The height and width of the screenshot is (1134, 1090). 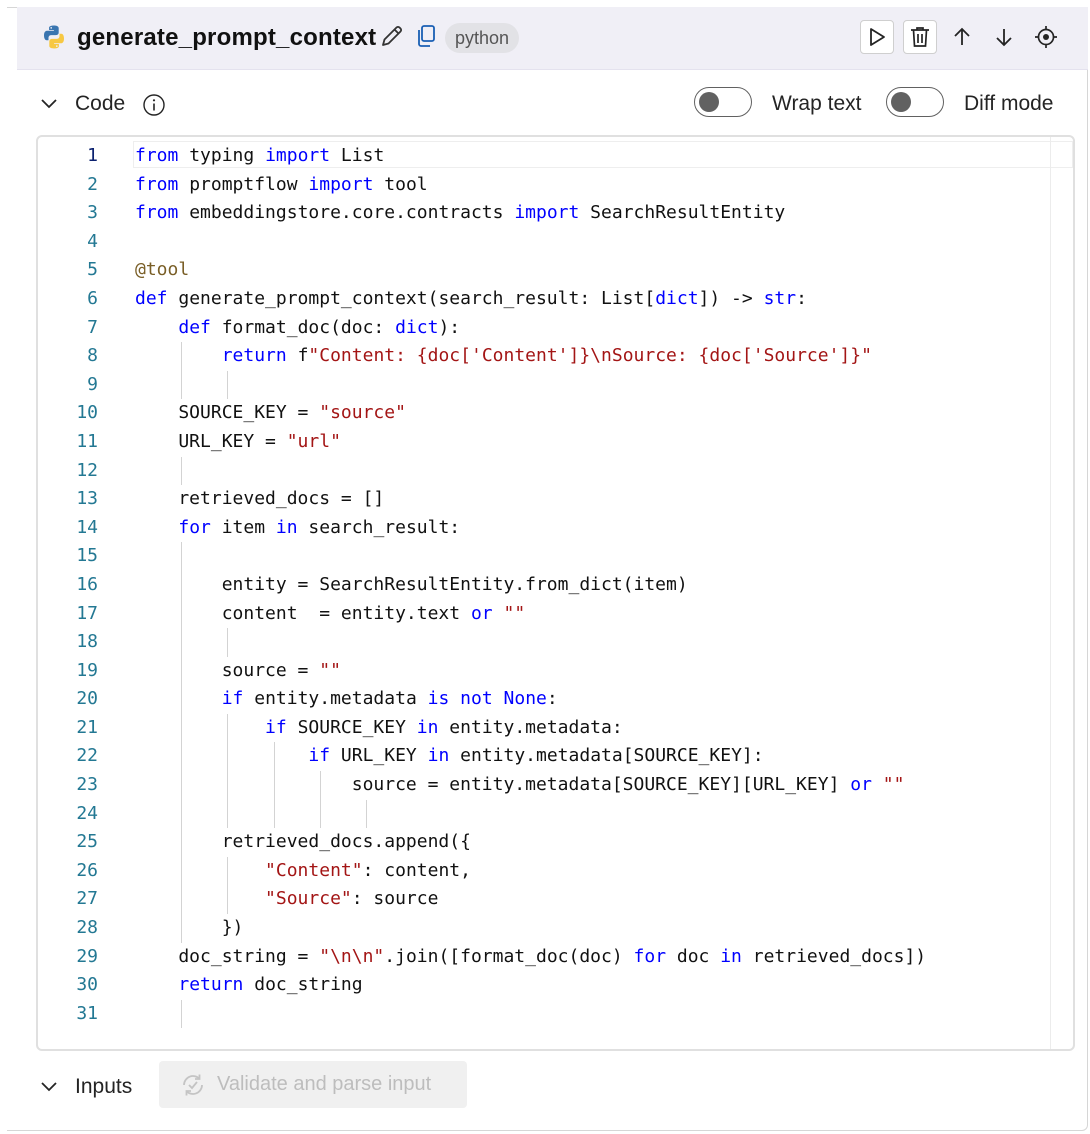 What do you see at coordinates (313, 1084) in the screenshot?
I see `validate-and-parse-input-button: Validate and parse input` at bounding box center [313, 1084].